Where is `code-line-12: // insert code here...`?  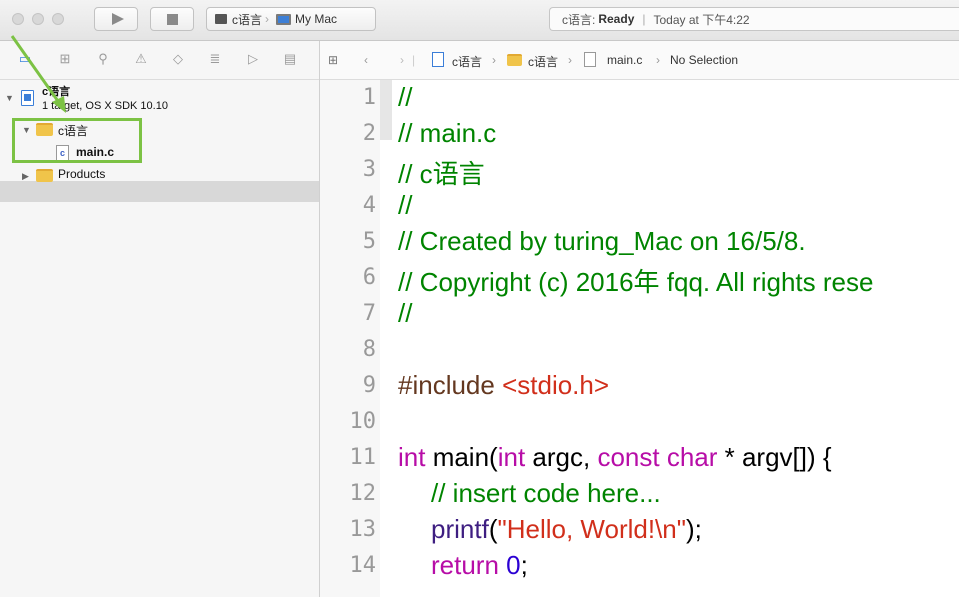 code-line-12: // insert code here... is located at coordinates (546, 493).